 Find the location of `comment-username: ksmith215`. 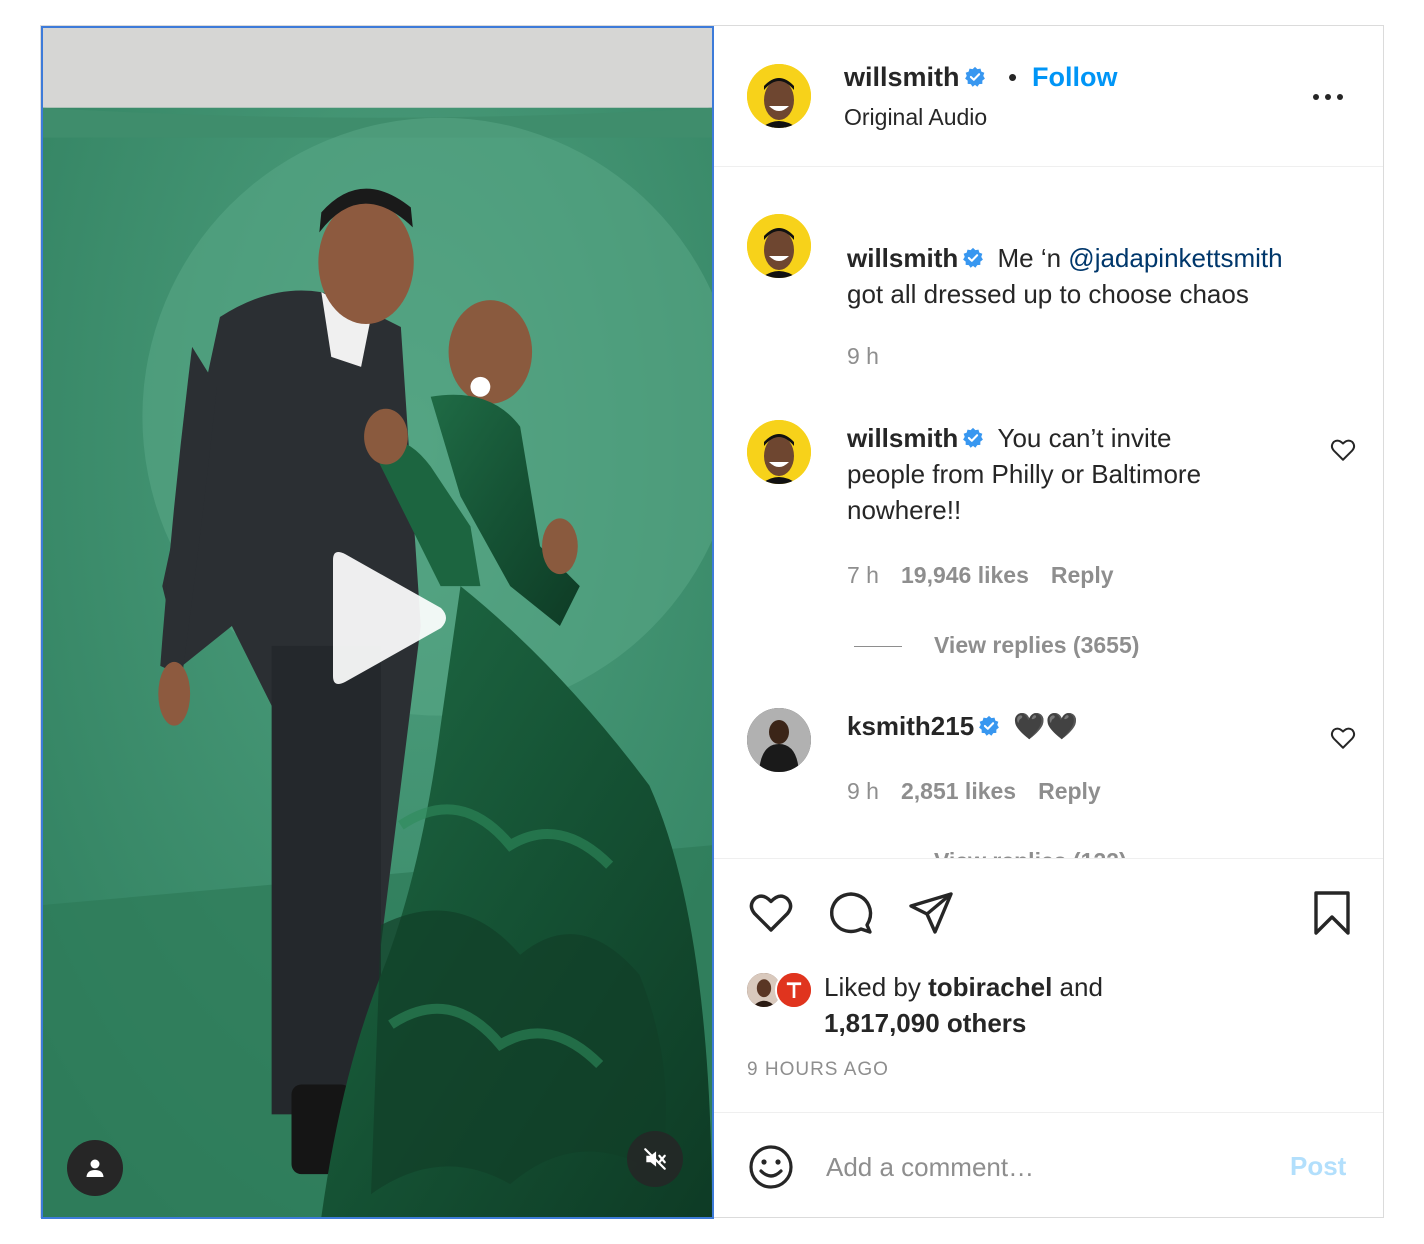

comment-username: ksmith215 is located at coordinates (910, 726).